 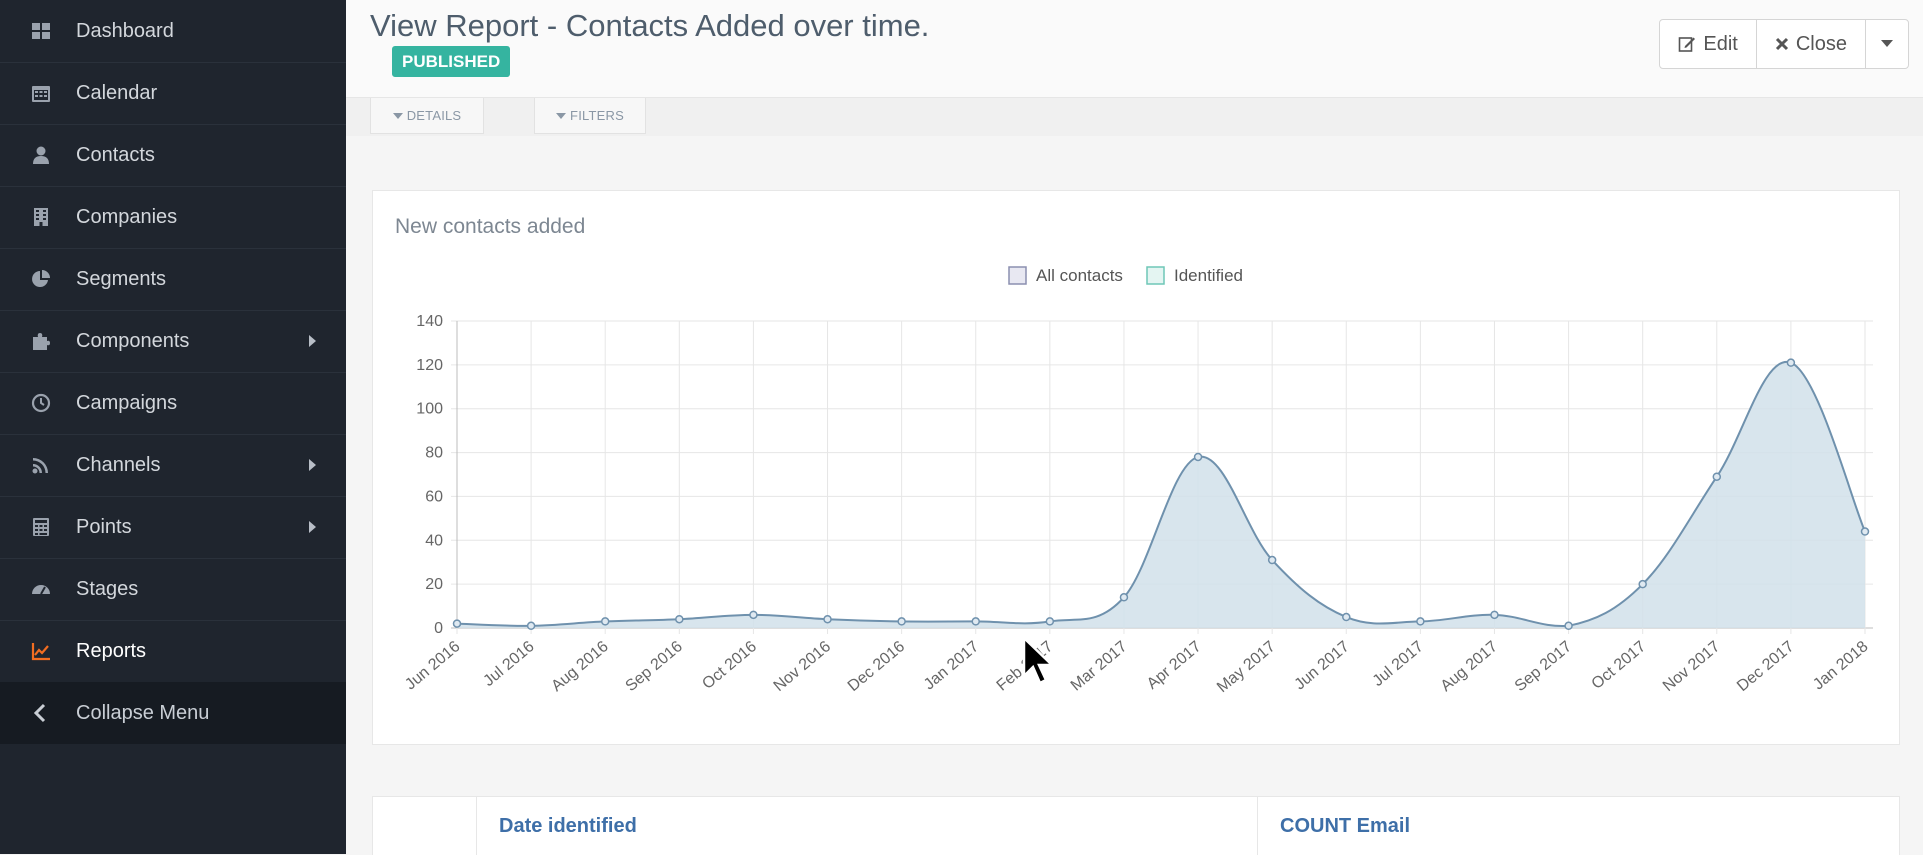 I want to click on sidebar-item-label: Dashboard, so click(x=125, y=30).